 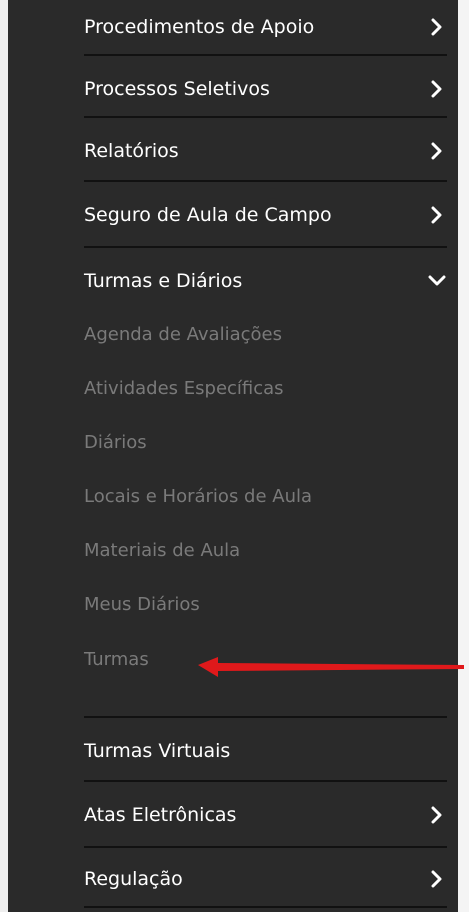 What do you see at coordinates (157, 751) in the screenshot?
I see `menu-item-label: Turmas Virtuais` at bounding box center [157, 751].